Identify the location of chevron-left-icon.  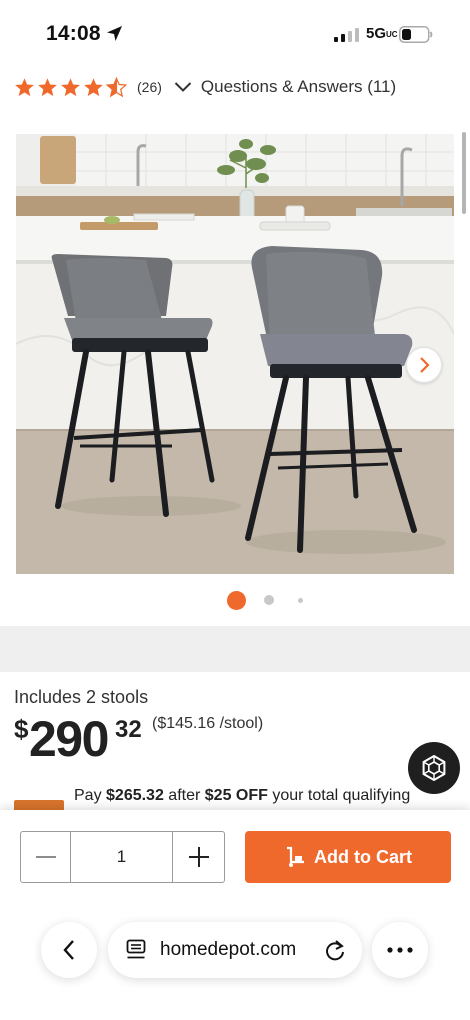
(68, 950).